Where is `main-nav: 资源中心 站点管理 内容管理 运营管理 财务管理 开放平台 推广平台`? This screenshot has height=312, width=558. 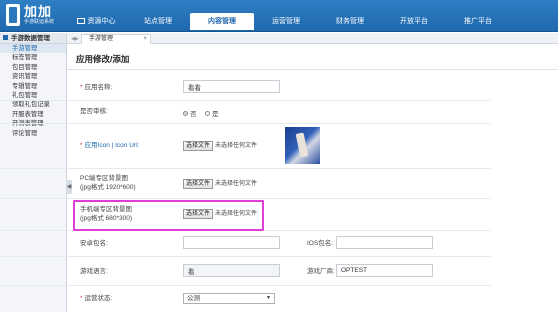 main-nav: 资源中心 站点管理 内容管理 运营管理 财务管理 开放平台 推广平台 is located at coordinates (288, 21).